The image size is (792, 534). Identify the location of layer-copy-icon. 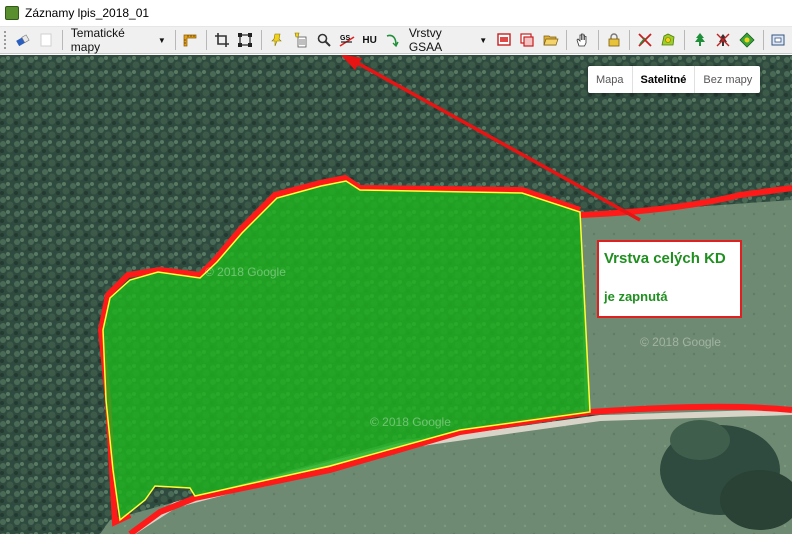
(527, 40).